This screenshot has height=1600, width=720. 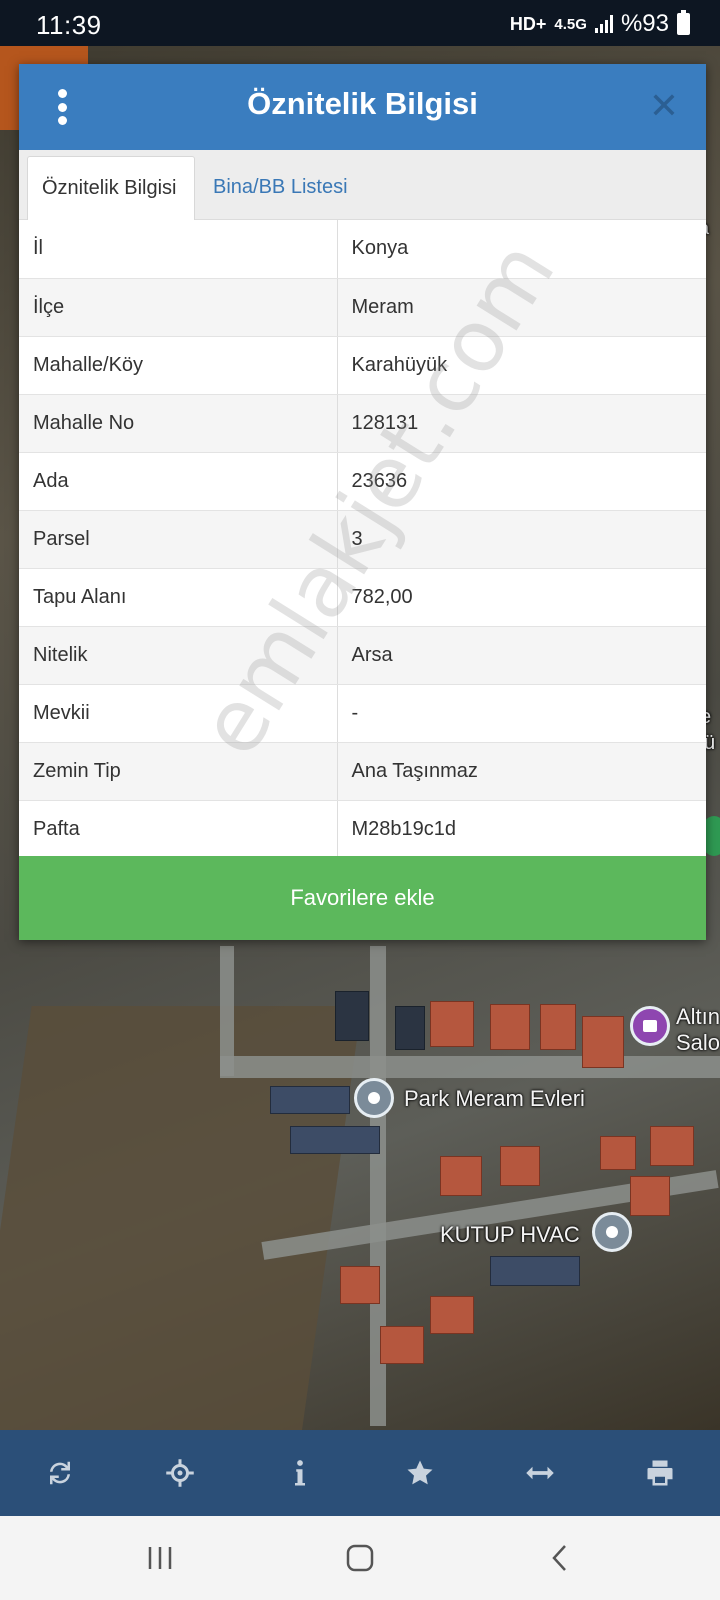 I want to click on table-row: Nitelik Arsa, so click(x=362, y=655).